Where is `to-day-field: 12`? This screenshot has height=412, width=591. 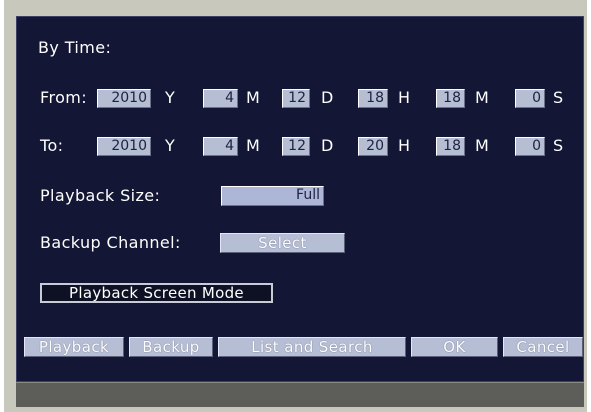 to-day-field: 12 is located at coordinates (296, 146).